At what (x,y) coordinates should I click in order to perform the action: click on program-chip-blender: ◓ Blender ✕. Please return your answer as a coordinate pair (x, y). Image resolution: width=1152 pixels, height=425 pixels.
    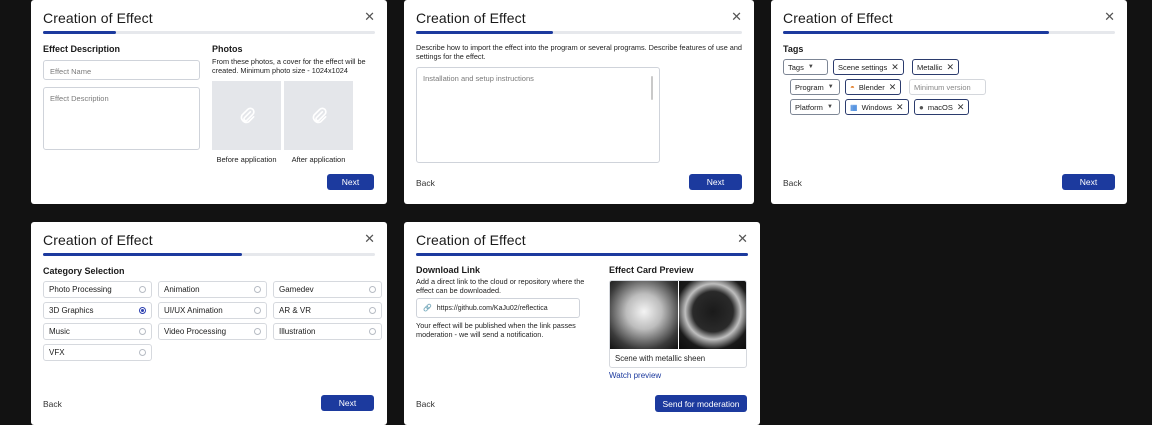
    Looking at the image, I should click on (873, 87).